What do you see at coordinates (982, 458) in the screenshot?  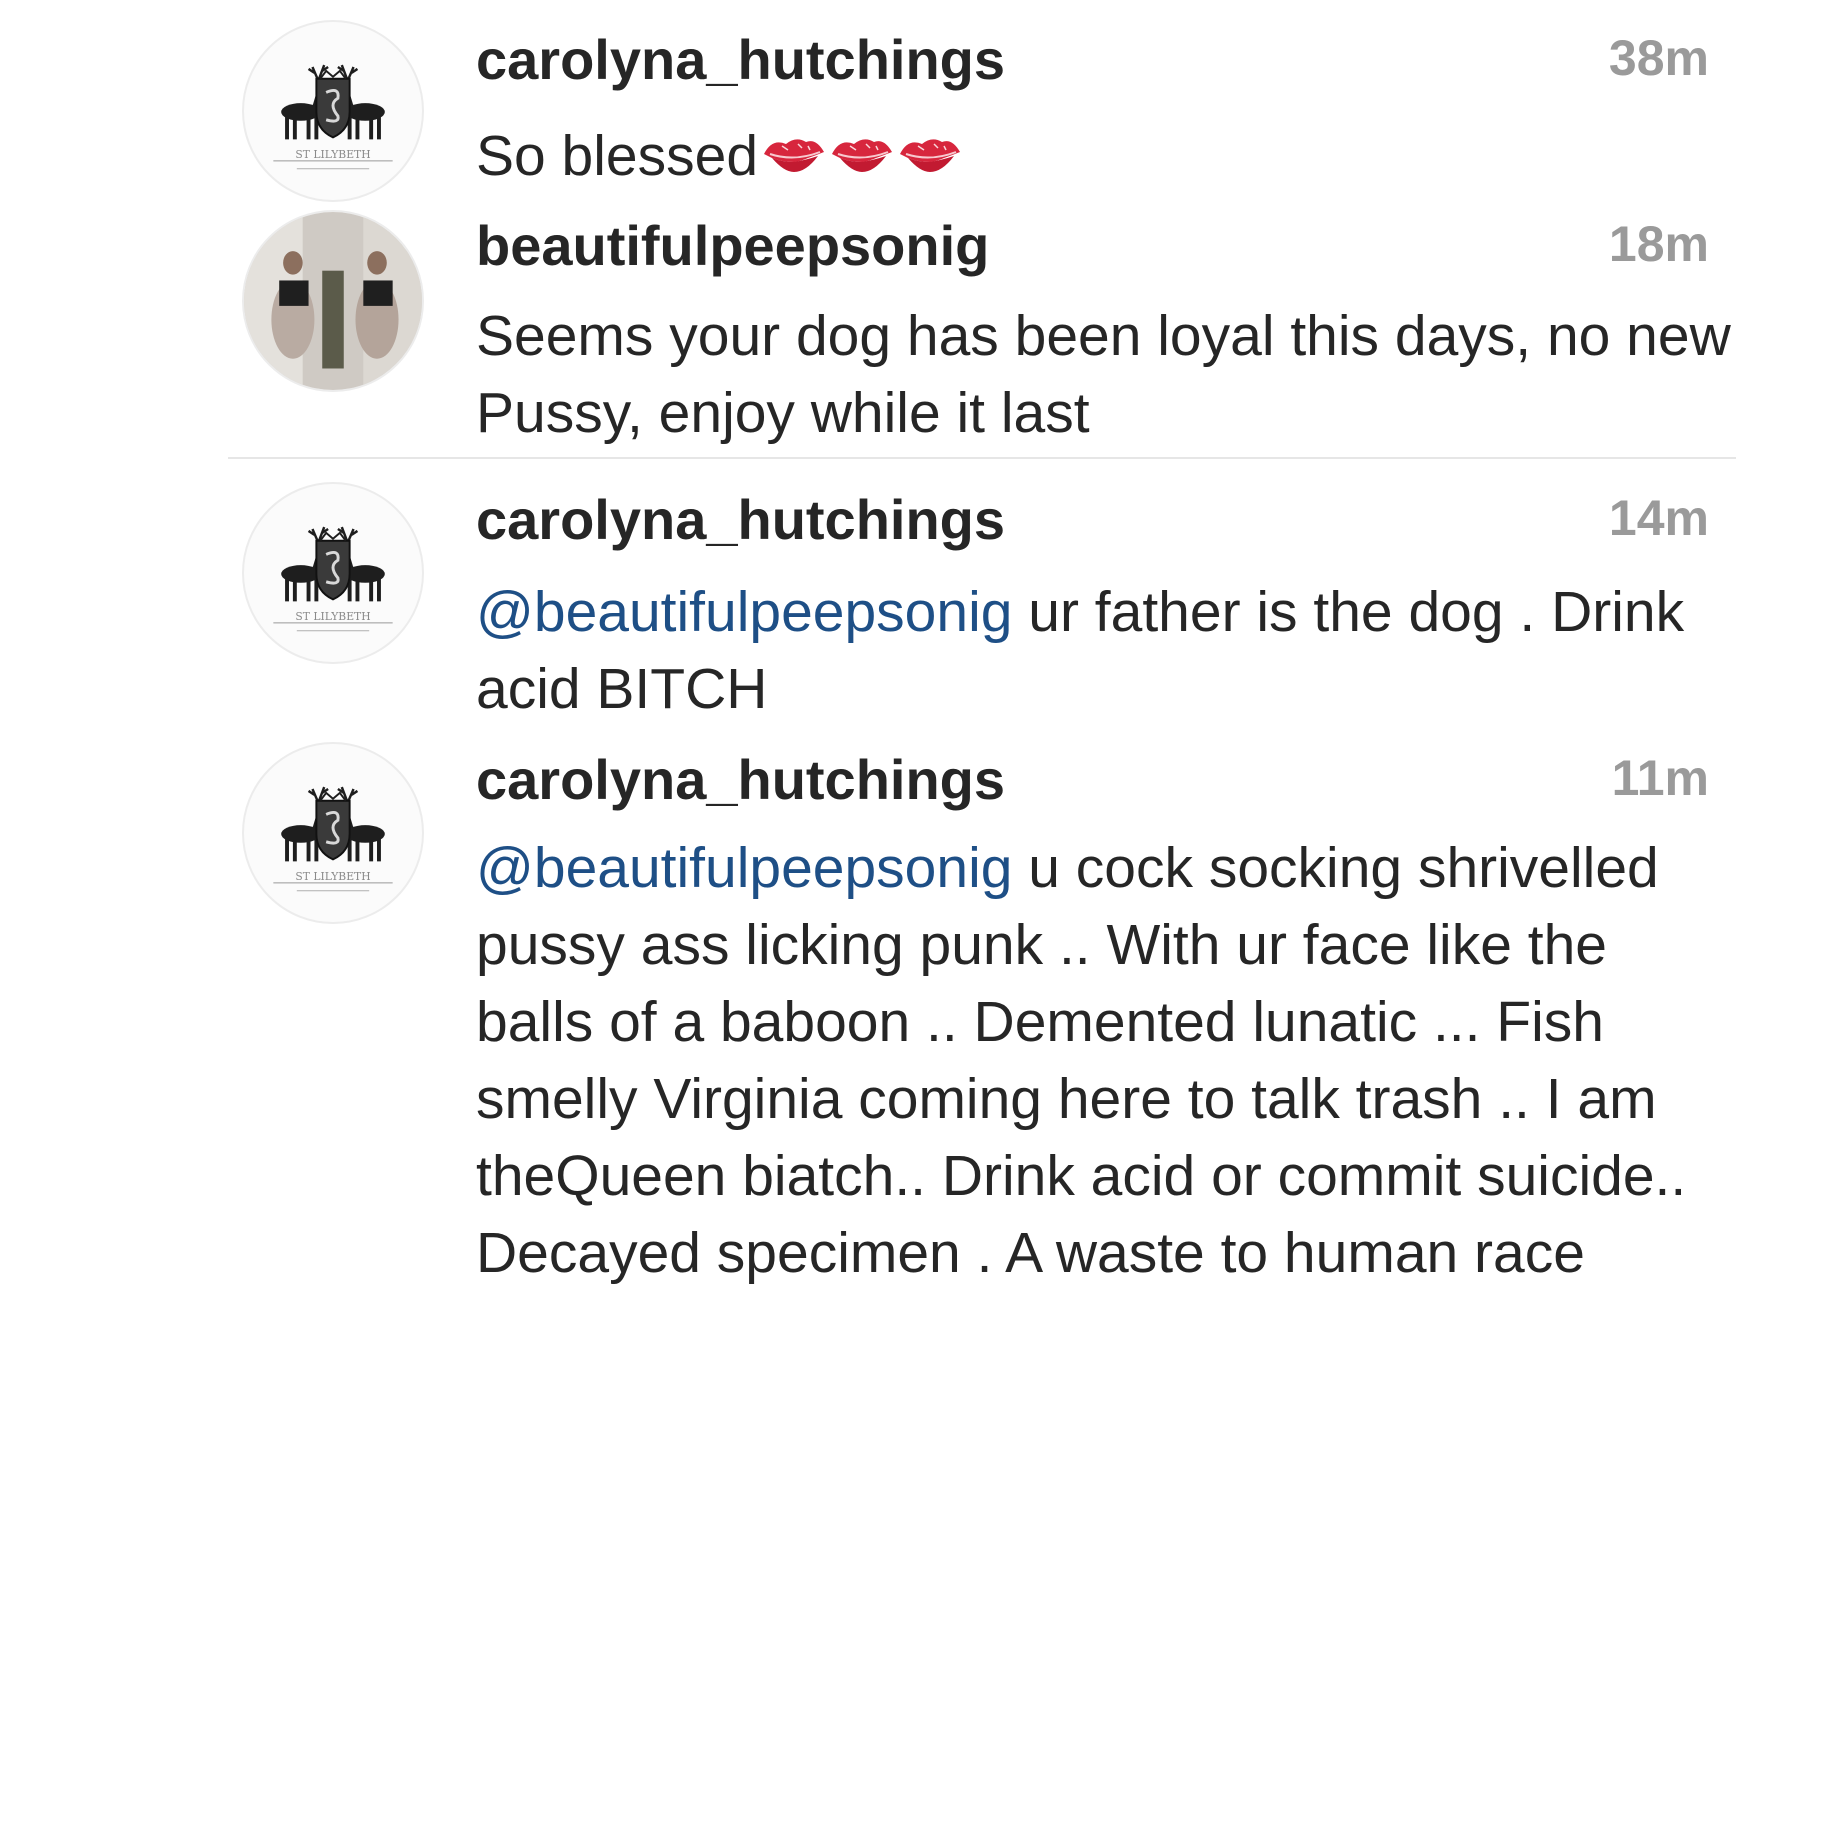 I see `divider` at bounding box center [982, 458].